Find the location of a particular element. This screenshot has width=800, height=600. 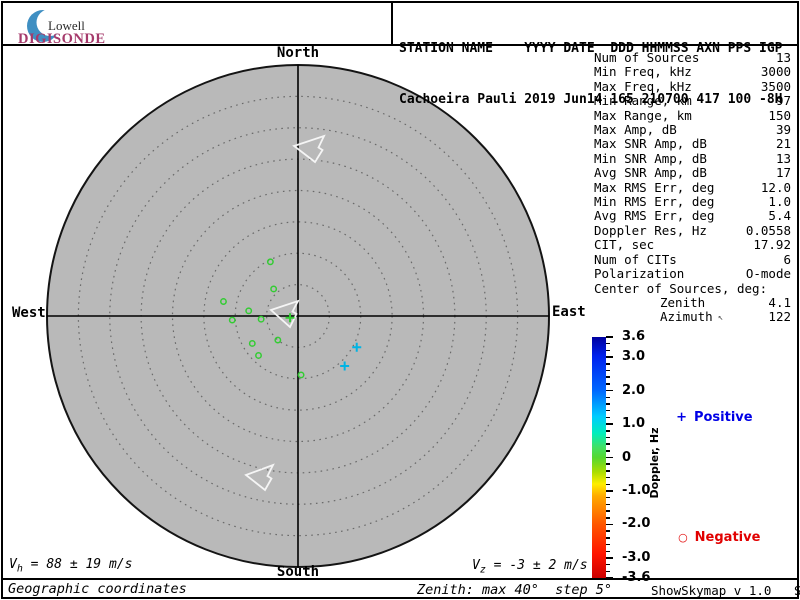

horizontal-velocity-readout: Vh = 88 ± 19 m/s is located at coordinates (71, 566).